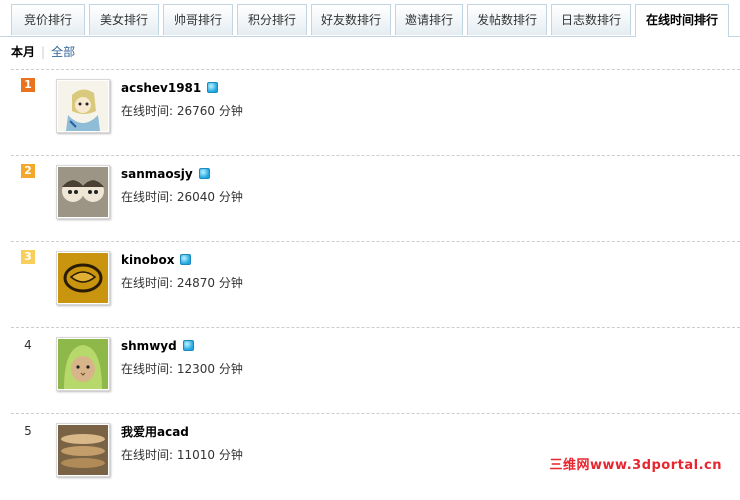 This screenshot has height=500, width=740. What do you see at coordinates (198, 19) in the screenshot?
I see `tab-handsome-ranking: 帅哥排行` at bounding box center [198, 19].